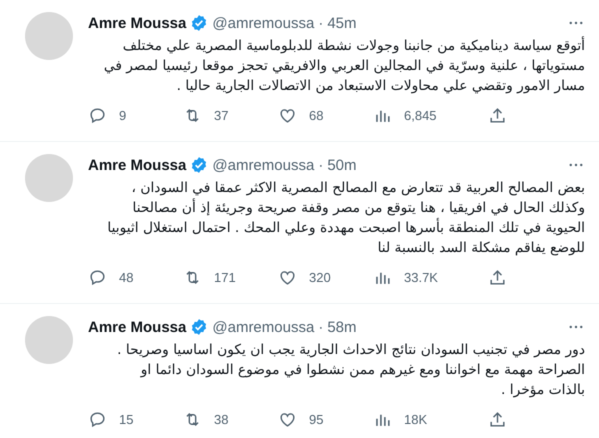  What do you see at coordinates (316, 115) in the screenshot?
I see `like-count: 68` at bounding box center [316, 115].